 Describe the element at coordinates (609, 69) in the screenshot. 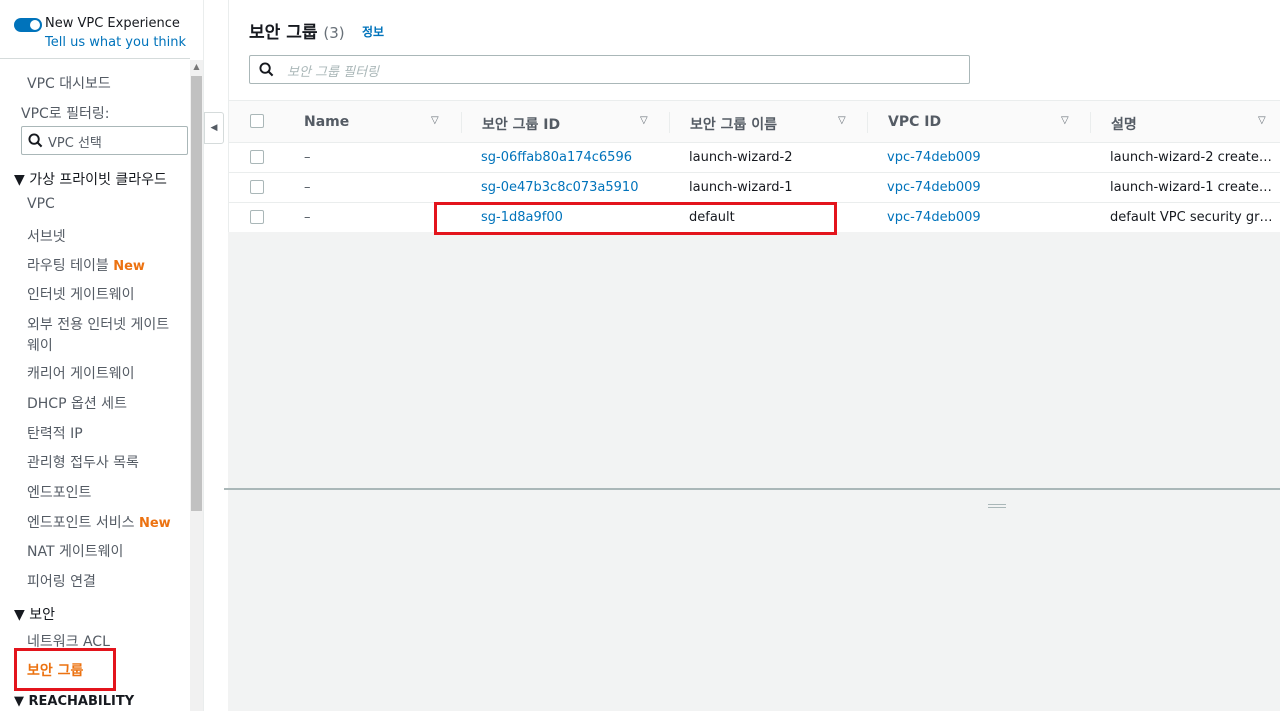

I see `security-group-filter-input: 보안 그룹 필터링` at that location.